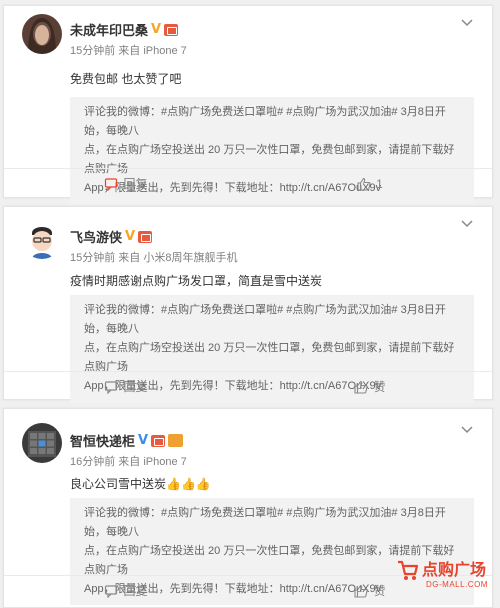 This screenshot has width=500, height=608. I want to click on like-count: 1, so click(379, 183).